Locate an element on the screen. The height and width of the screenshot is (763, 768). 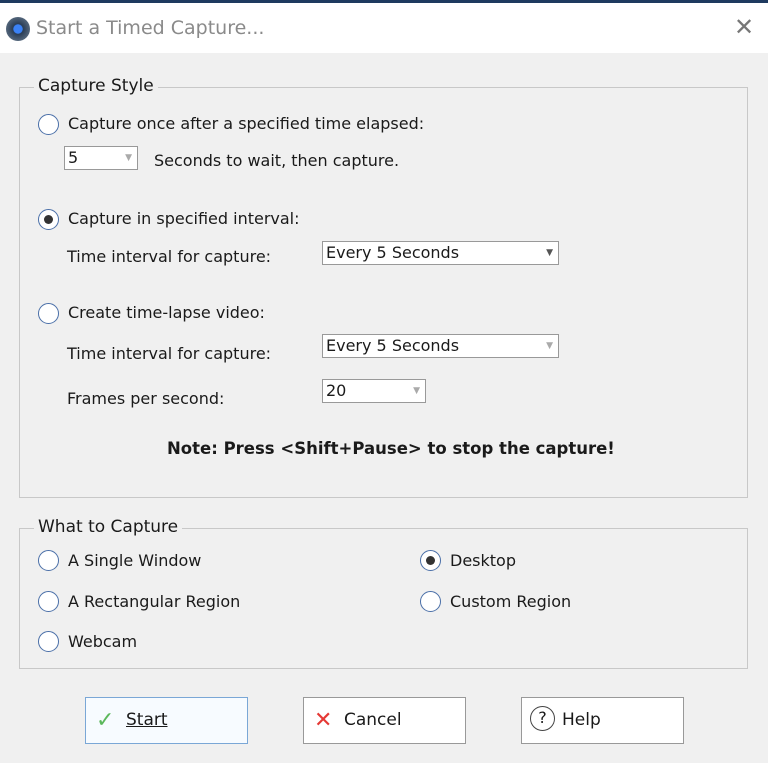
webcam-label: Webcam is located at coordinates (103, 641).